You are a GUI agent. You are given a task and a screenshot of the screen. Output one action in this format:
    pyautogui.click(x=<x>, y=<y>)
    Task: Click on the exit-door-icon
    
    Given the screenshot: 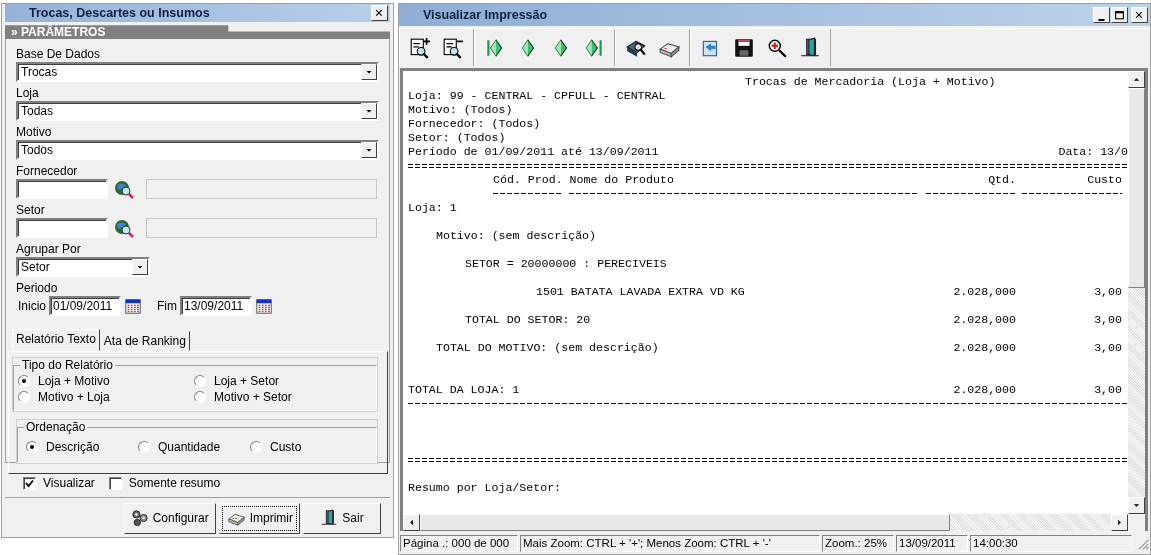 What is the action you would take?
    pyautogui.click(x=329, y=518)
    